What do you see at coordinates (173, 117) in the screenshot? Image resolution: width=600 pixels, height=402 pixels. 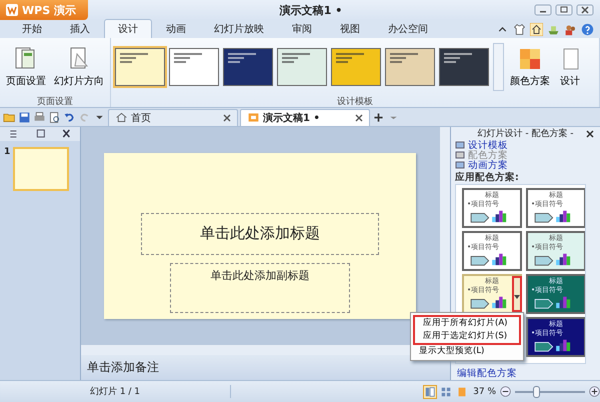 I see `document-tab: 首页` at bounding box center [173, 117].